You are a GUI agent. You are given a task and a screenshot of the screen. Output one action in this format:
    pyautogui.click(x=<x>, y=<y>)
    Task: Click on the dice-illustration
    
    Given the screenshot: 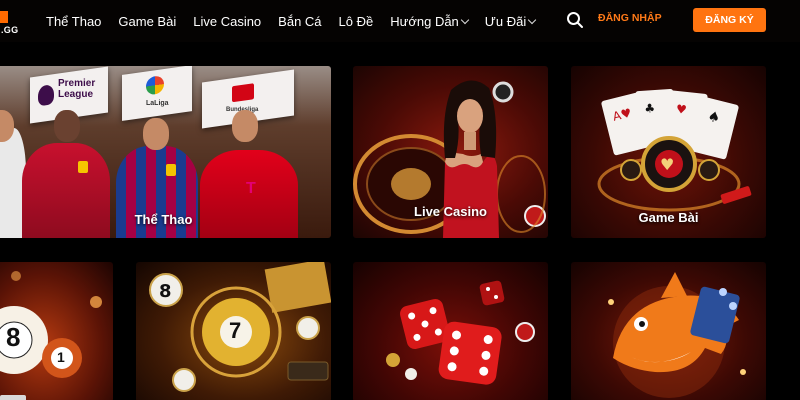 What is the action you would take?
    pyautogui.click(x=460, y=332)
    